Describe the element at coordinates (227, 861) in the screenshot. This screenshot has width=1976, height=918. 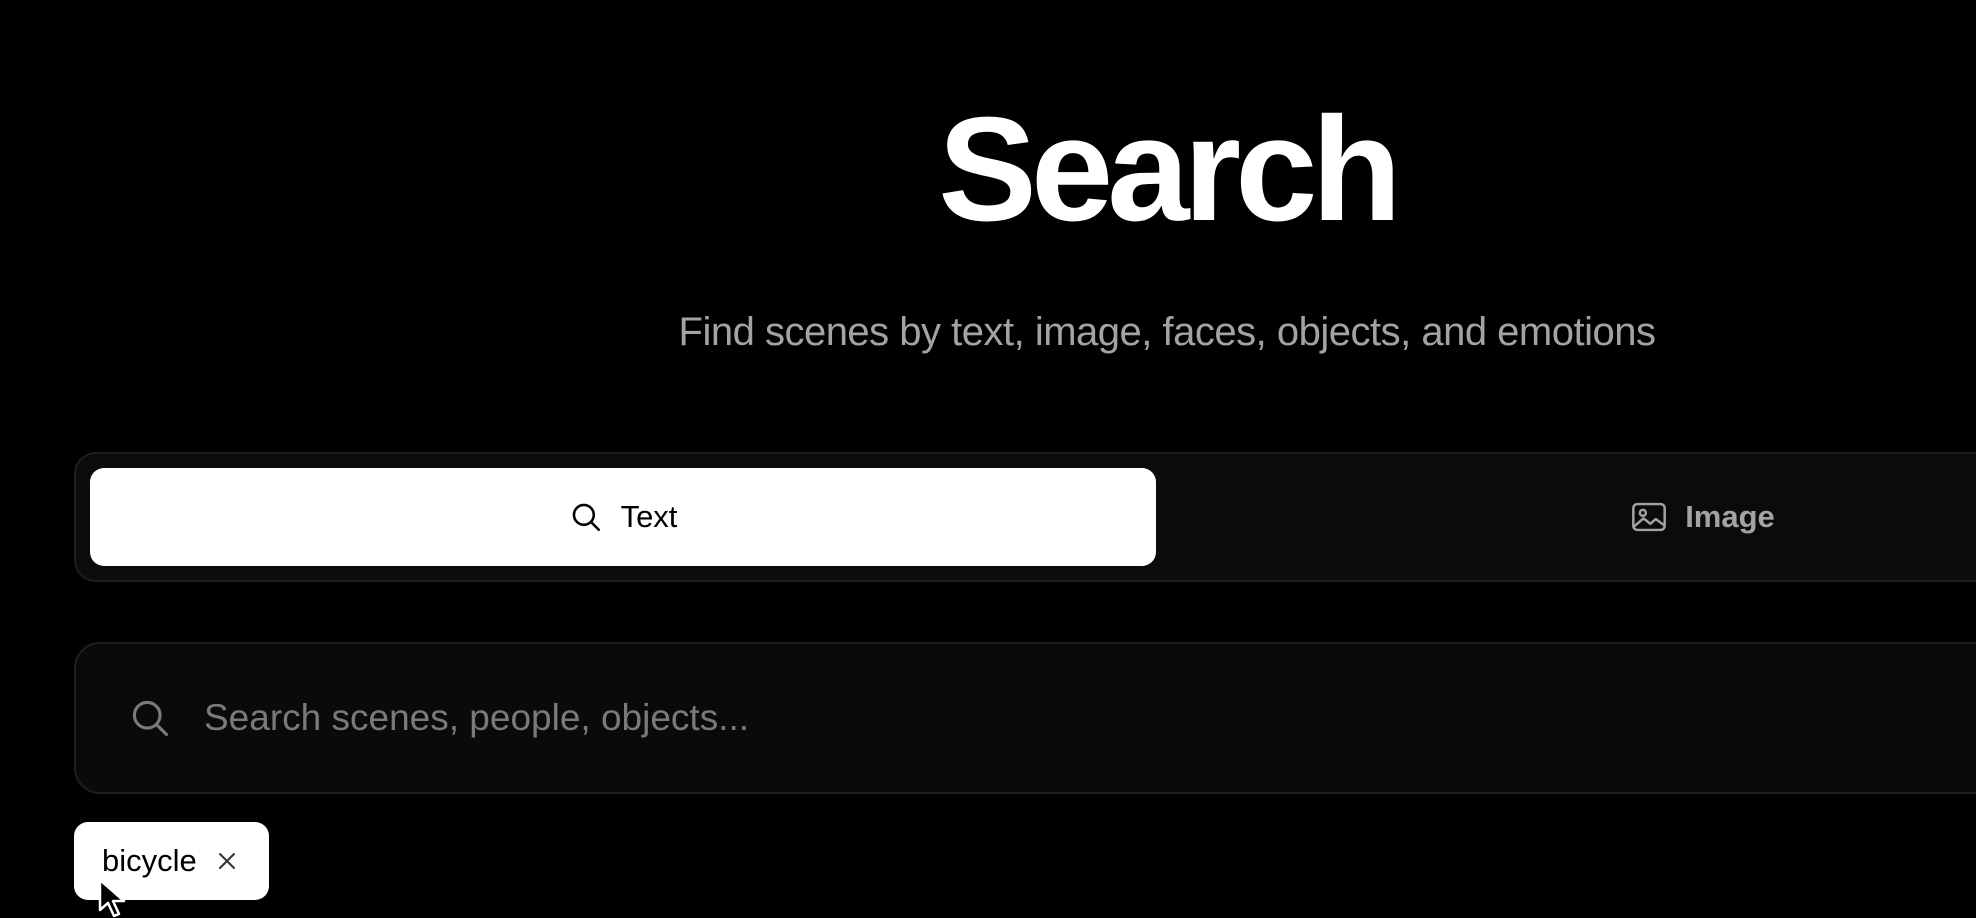
I see `close-icon` at that location.